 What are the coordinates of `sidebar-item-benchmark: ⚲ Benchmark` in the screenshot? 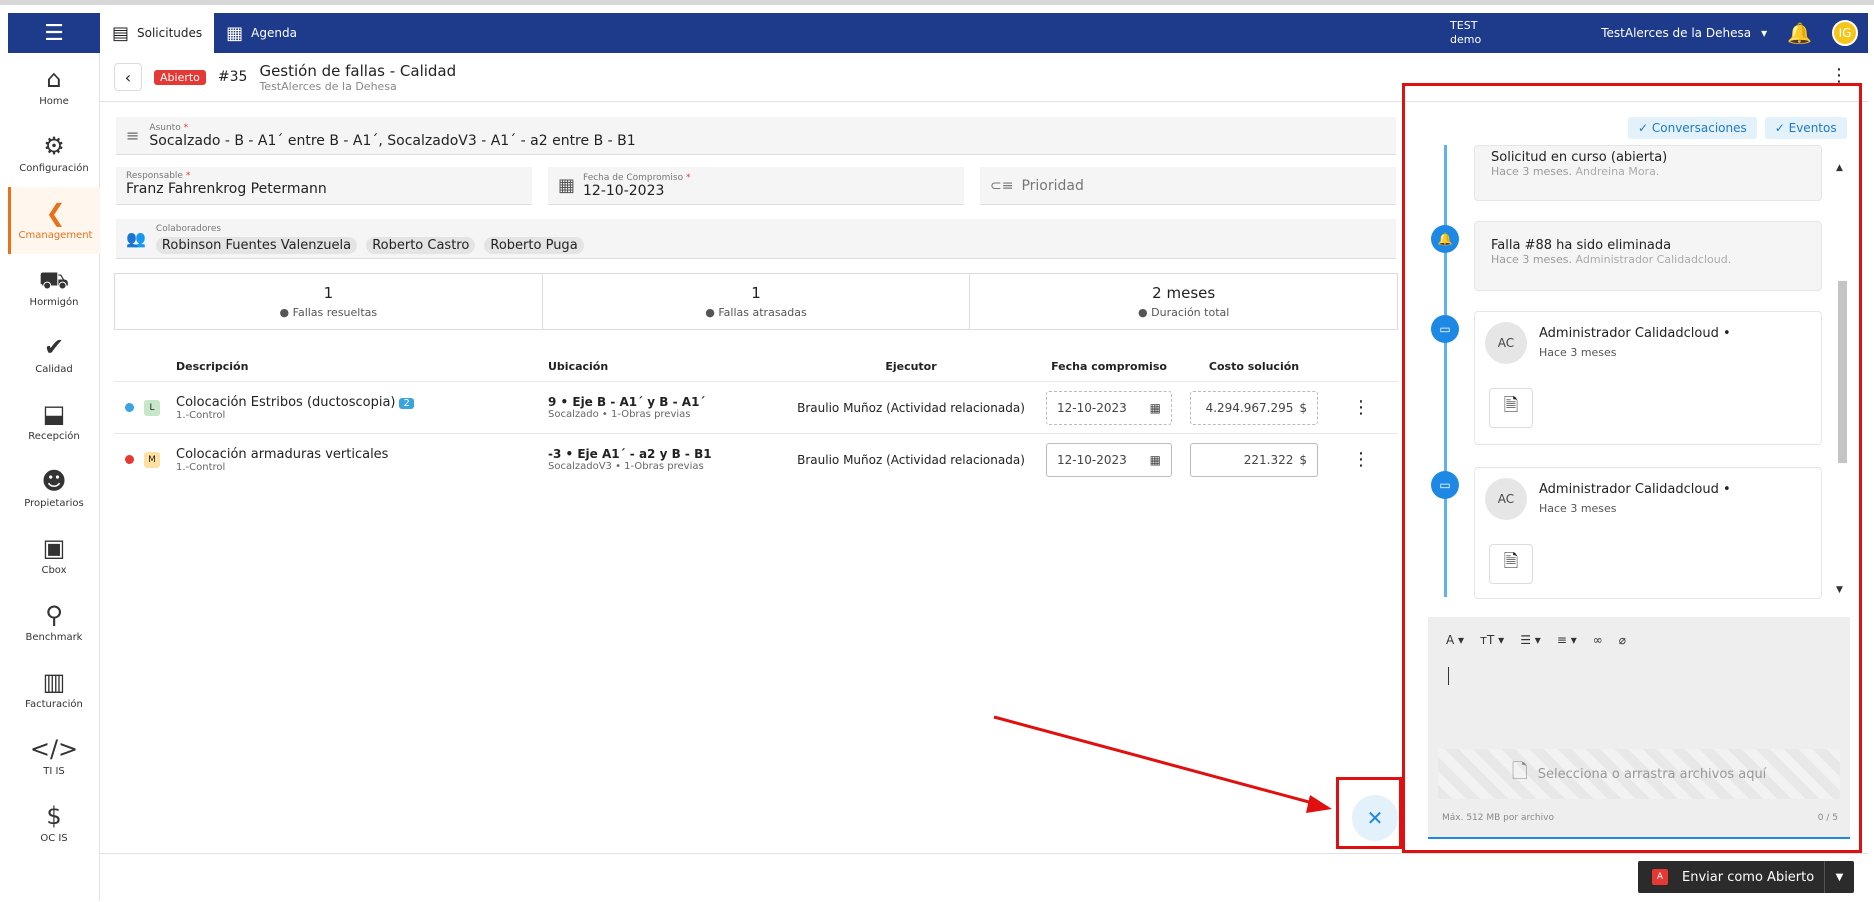 It's located at (54, 622).